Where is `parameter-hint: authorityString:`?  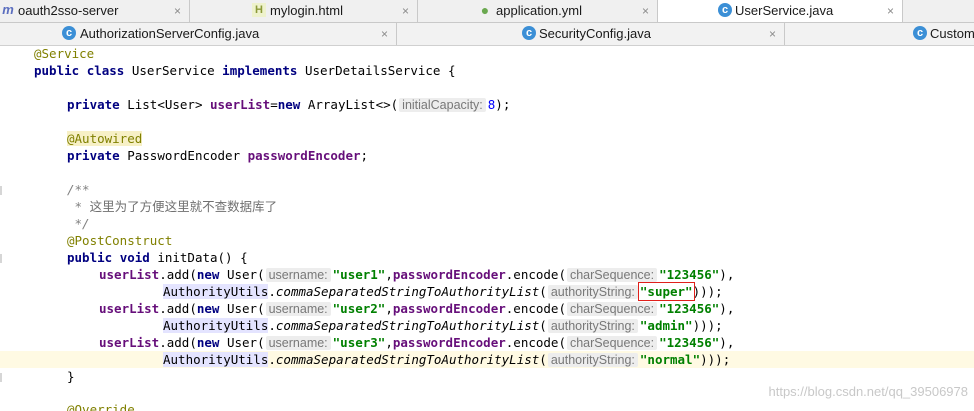
parameter-hint: authorityString: is located at coordinates (592, 292).